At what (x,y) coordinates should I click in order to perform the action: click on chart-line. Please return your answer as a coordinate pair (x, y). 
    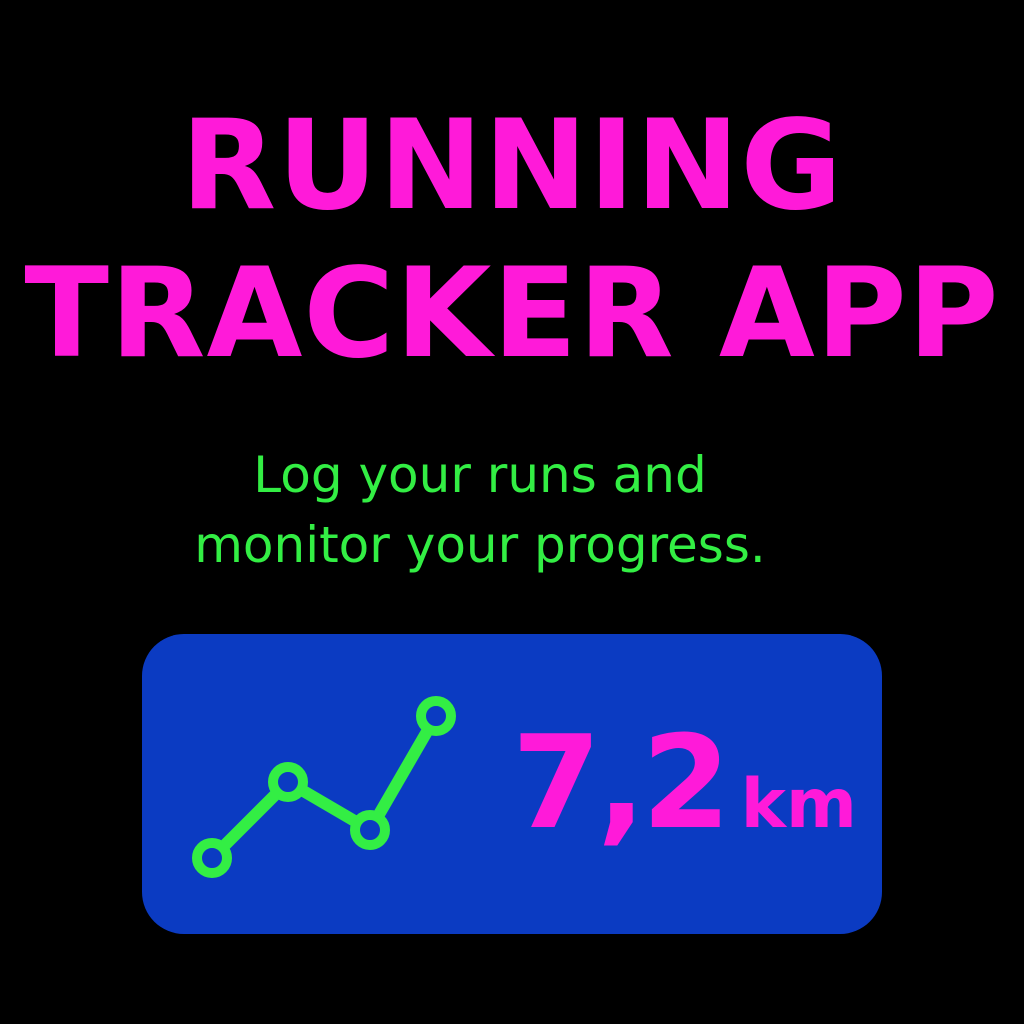
    Looking at the image, I should click on (324, 787).